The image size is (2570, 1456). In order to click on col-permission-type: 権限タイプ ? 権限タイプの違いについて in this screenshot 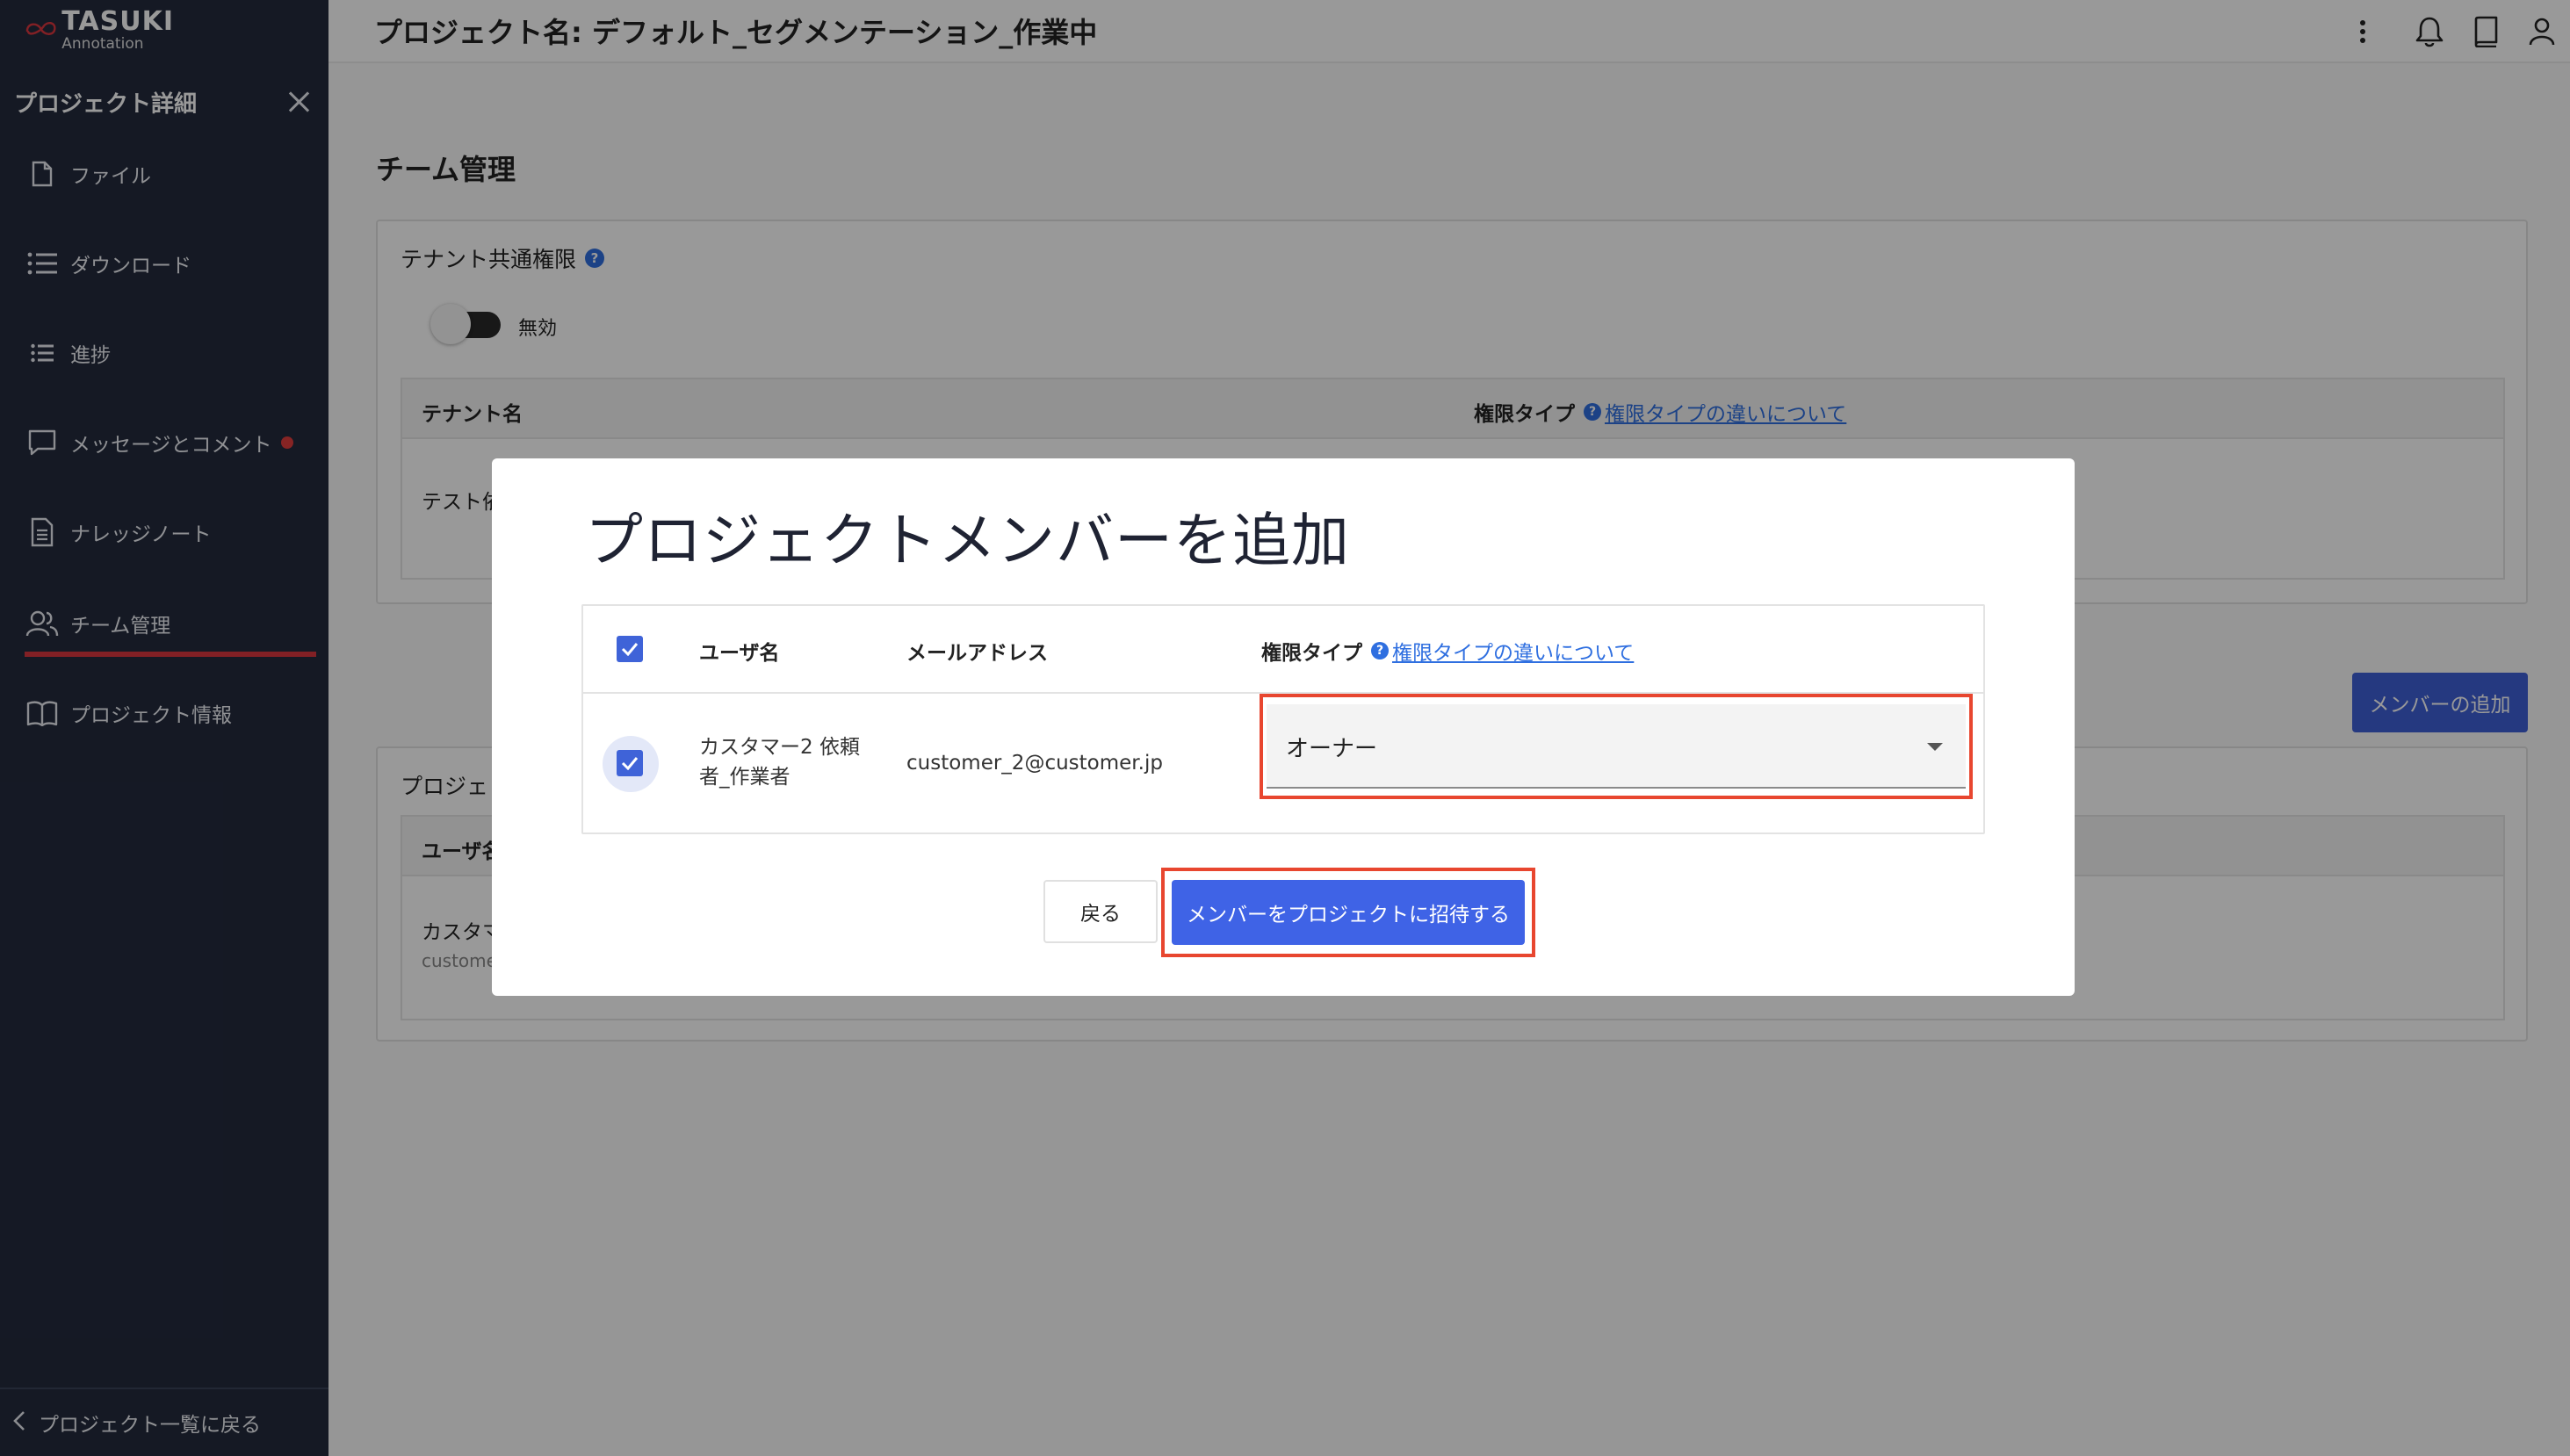, I will do `click(1447, 651)`.